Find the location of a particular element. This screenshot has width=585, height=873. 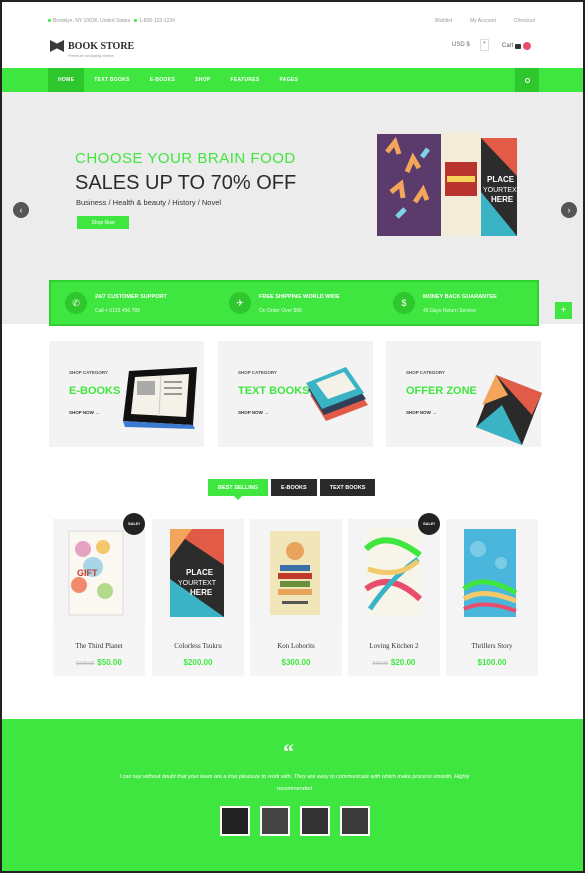

feature-subtitle: 45 Days Return Service is located at coordinates (449, 311).